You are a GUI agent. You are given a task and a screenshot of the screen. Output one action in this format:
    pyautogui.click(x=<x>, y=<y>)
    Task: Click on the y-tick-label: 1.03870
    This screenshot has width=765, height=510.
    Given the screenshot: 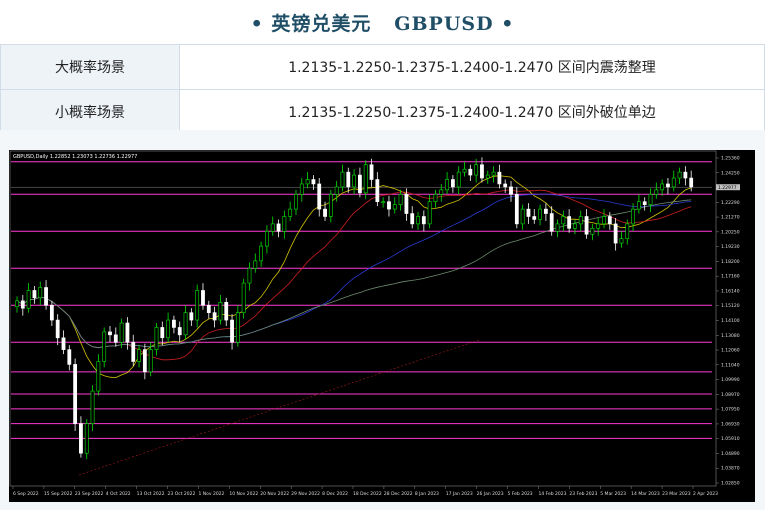 What is the action you would take?
    pyautogui.click(x=730, y=469)
    